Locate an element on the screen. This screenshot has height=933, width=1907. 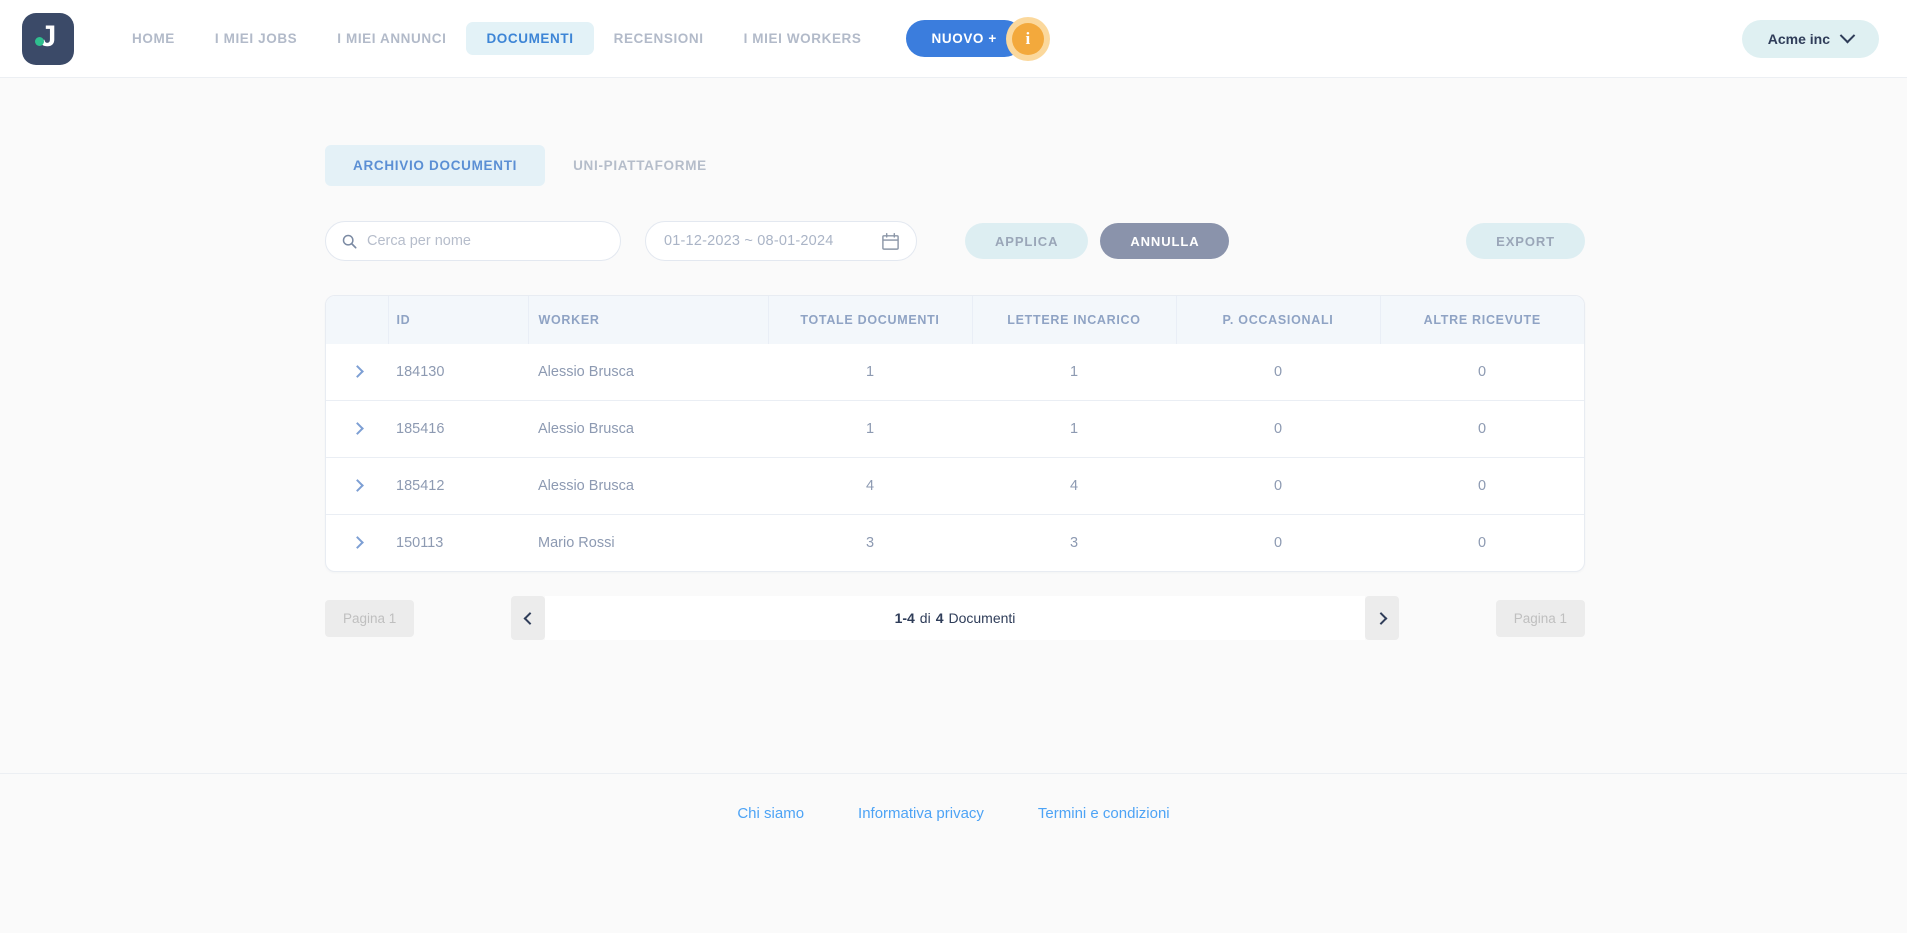
footer-link-termini-e-condizioni: Termini e condizioni is located at coordinates (1104, 813).